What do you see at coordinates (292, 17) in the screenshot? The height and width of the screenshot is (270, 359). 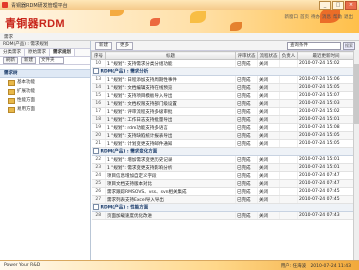 I see `nav-new-window: 新窗口` at bounding box center [292, 17].